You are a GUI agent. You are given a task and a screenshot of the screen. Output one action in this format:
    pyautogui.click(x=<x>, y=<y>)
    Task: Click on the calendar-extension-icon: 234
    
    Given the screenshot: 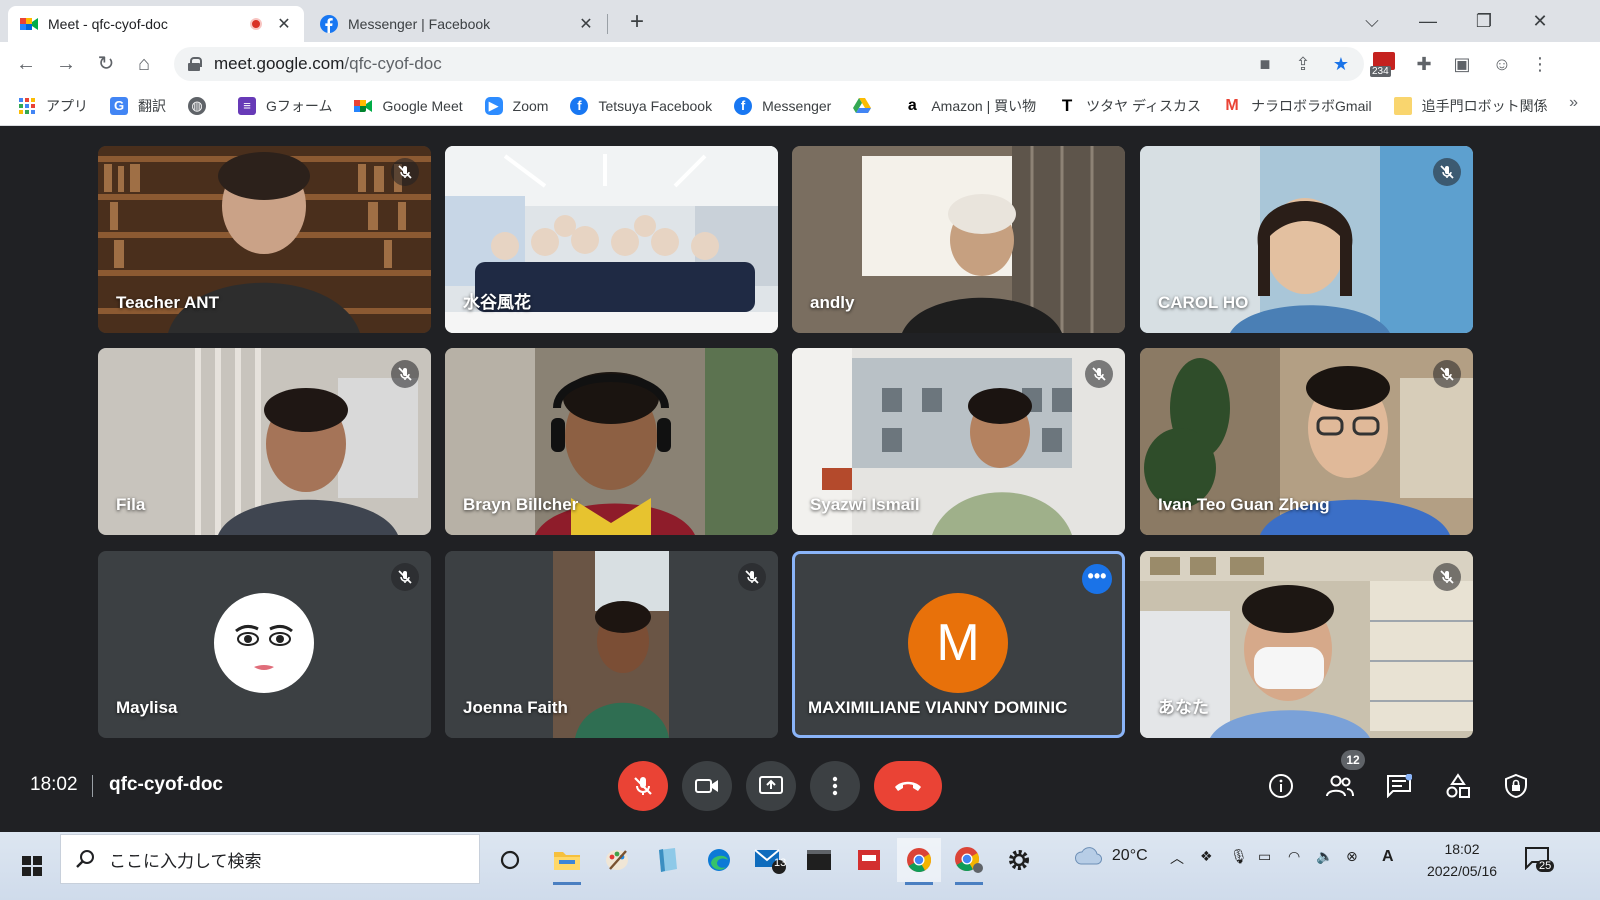 What is the action you would take?
    pyautogui.click(x=1384, y=66)
    